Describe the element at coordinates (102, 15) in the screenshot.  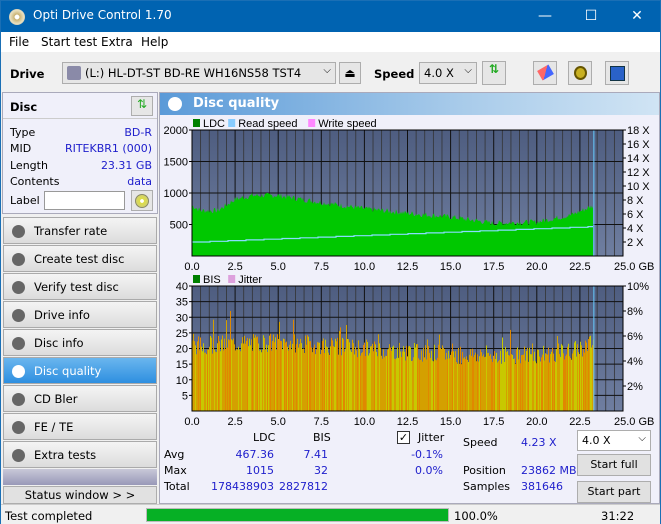
I see `window-title: Opti Drive Control 1.70` at that location.